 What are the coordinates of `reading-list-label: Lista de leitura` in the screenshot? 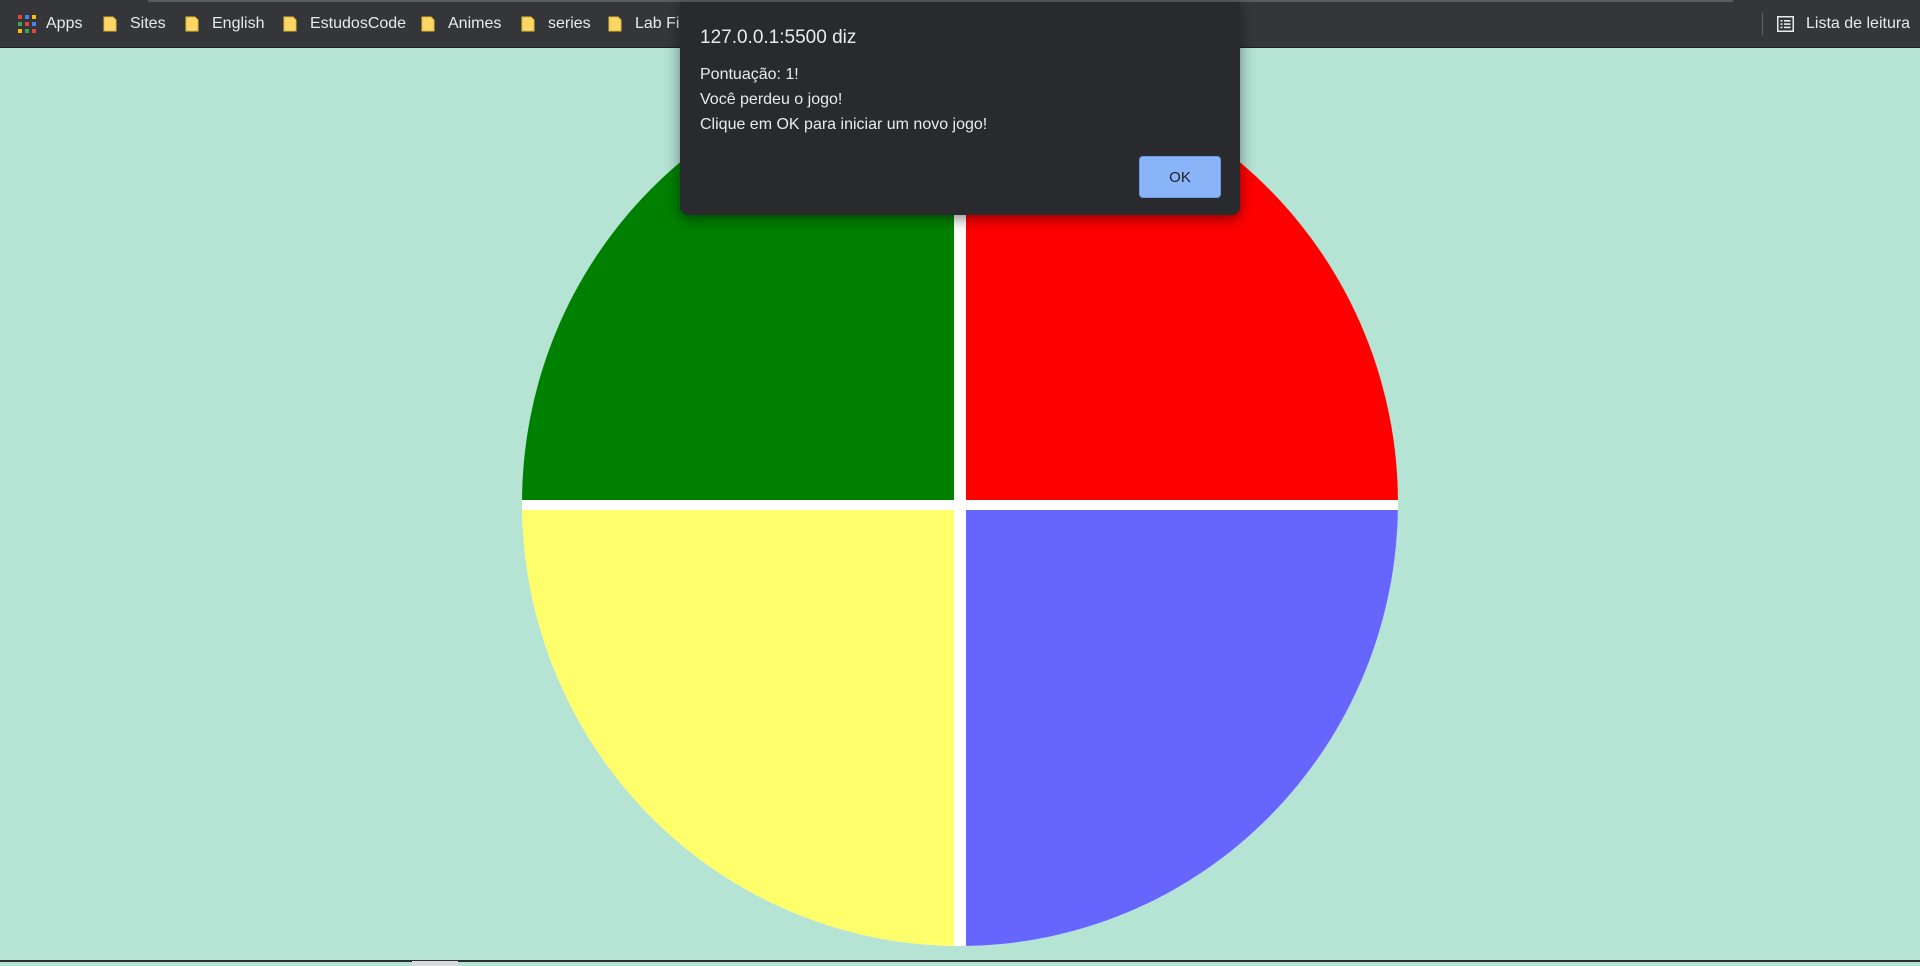 It's located at (1858, 23).